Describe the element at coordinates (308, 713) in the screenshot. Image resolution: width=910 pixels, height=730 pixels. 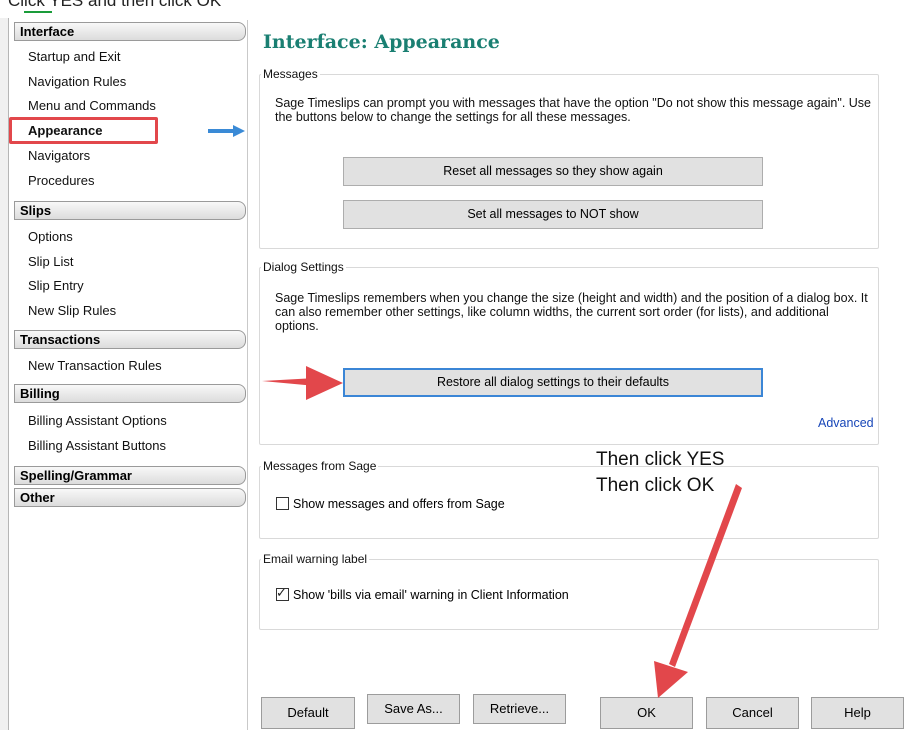
I see `default-button: Default` at that location.